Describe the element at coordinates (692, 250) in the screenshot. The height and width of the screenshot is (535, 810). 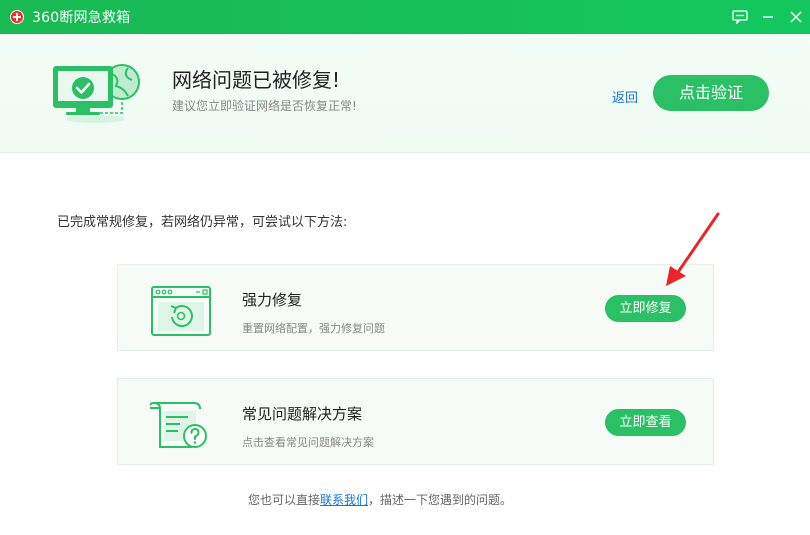
I see `red-arrow-icon` at that location.